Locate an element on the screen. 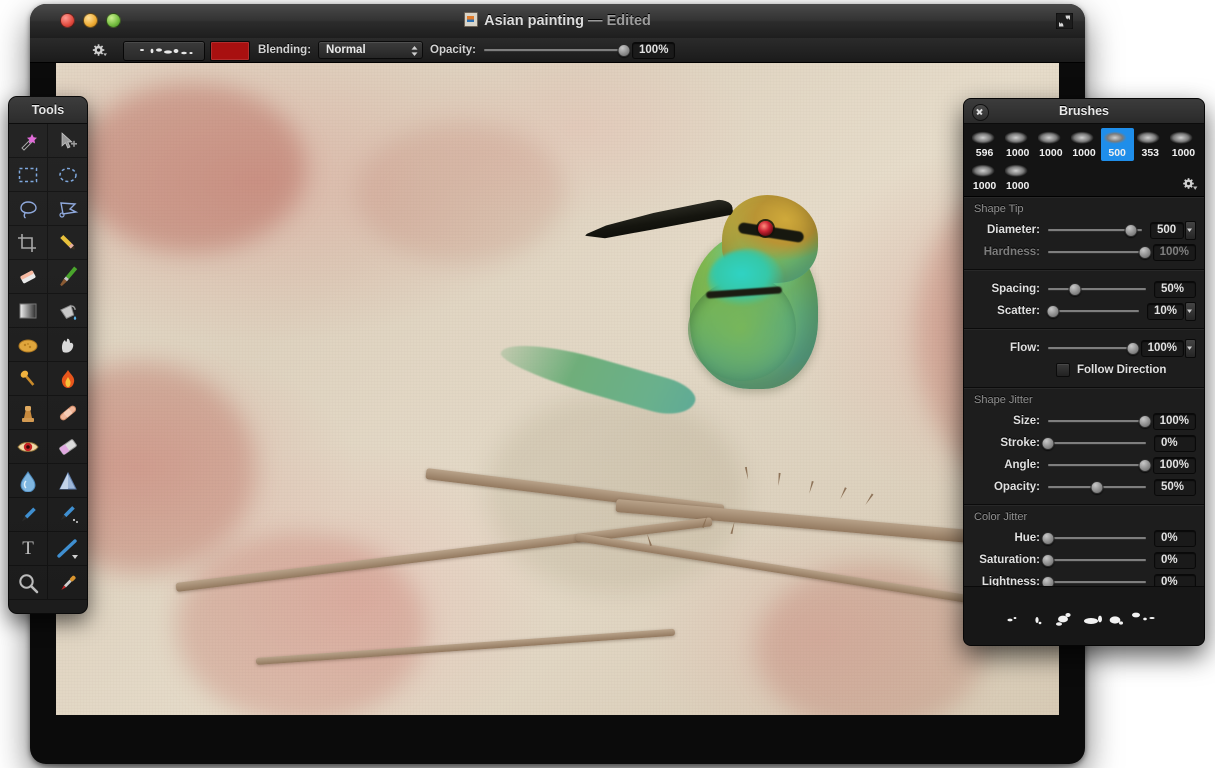  spacing-row: Spacing: 50% is located at coordinates (1084, 289).